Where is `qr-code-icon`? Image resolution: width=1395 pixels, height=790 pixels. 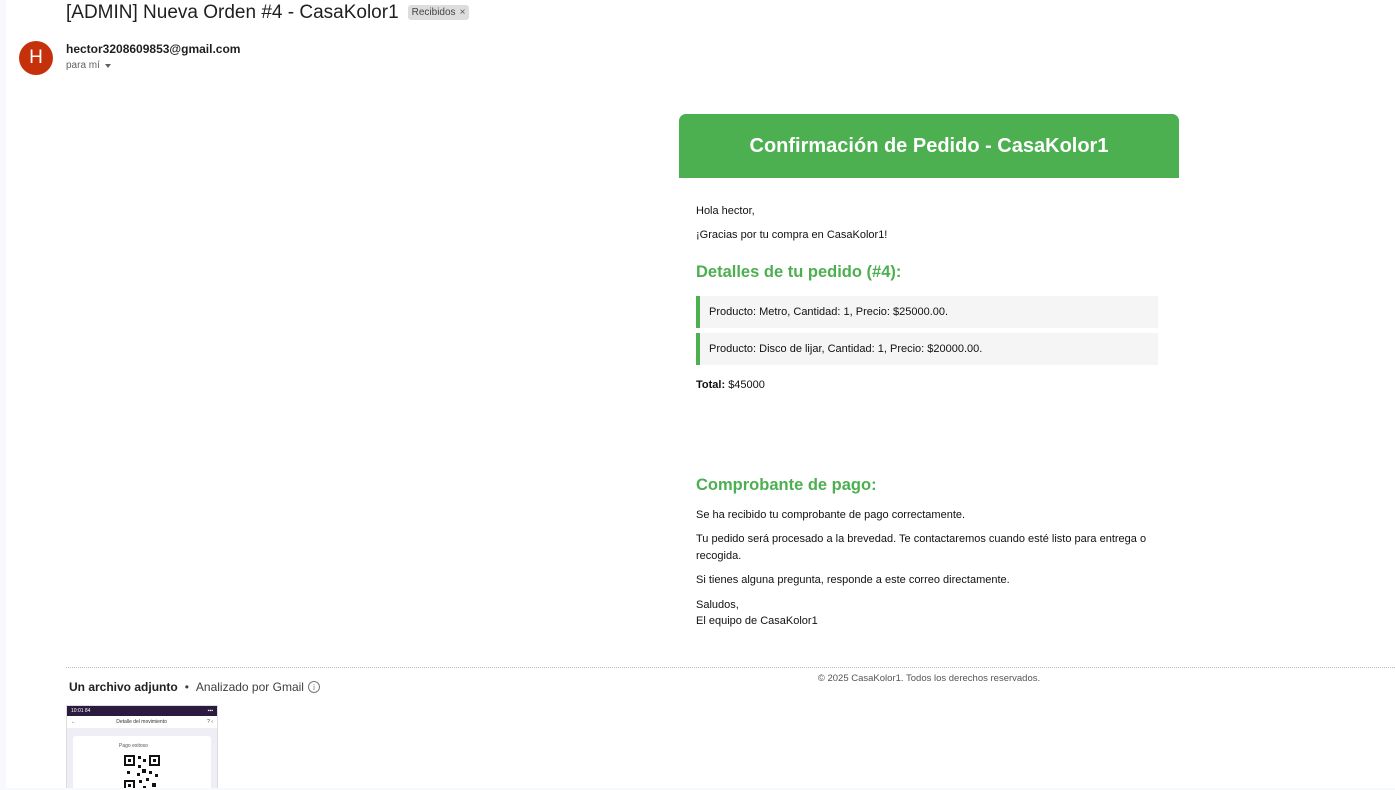 qr-code-icon is located at coordinates (142, 770).